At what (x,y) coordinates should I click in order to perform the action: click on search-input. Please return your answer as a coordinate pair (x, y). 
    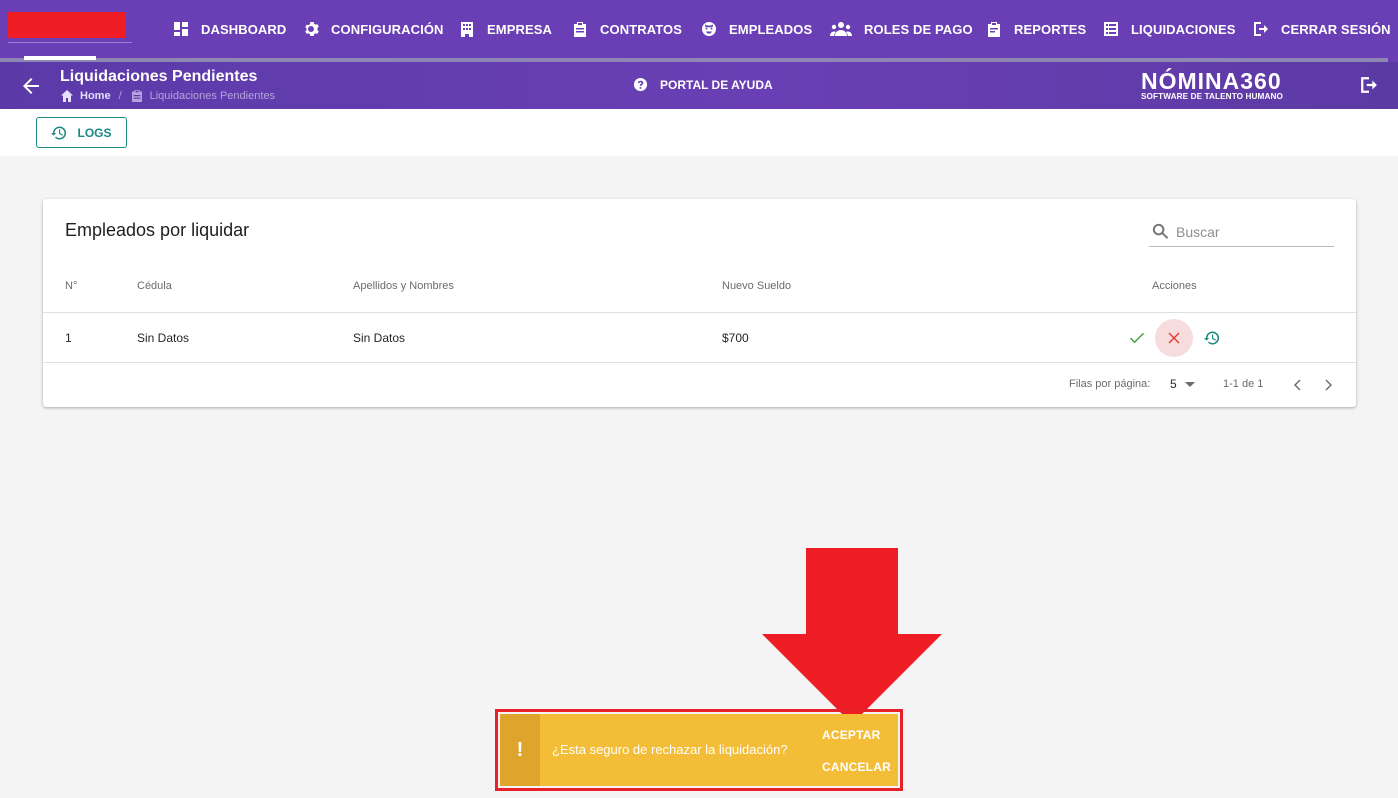
    Looking at the image, I should click on (1251, 231).